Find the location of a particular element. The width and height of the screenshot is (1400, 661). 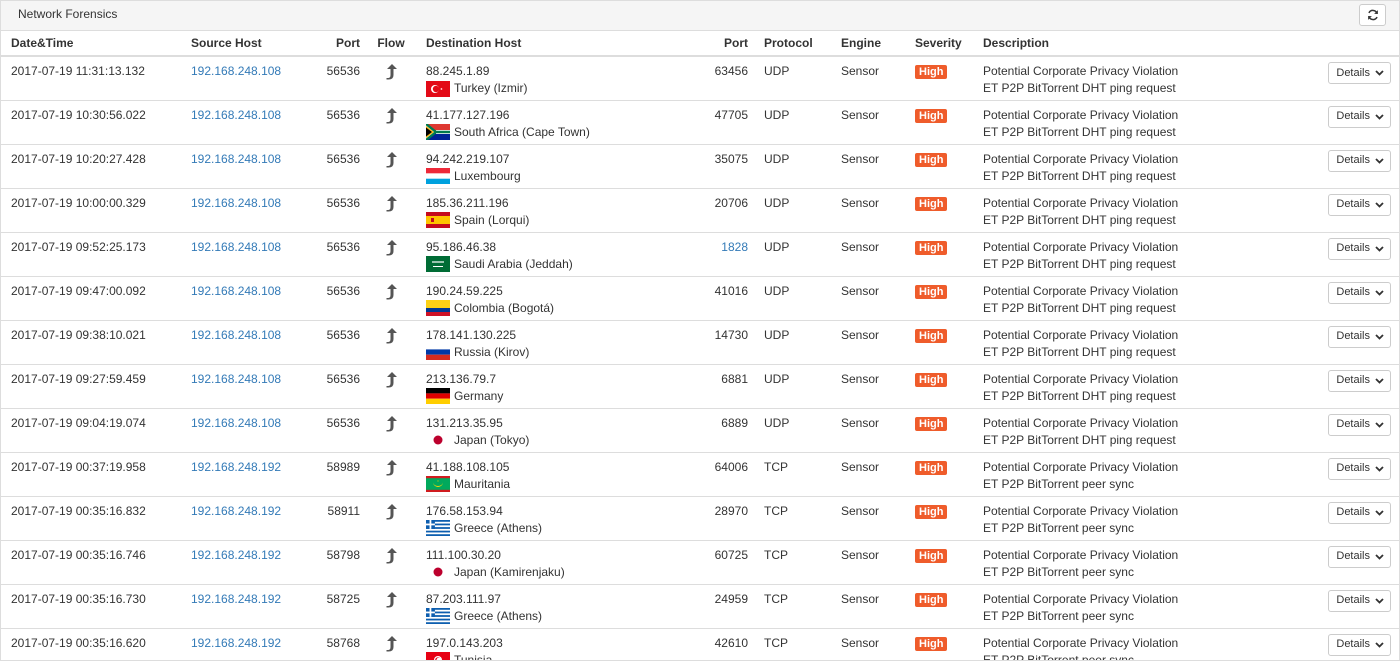

dest-port-cell: 6881 is located at coordinates (710, 386).